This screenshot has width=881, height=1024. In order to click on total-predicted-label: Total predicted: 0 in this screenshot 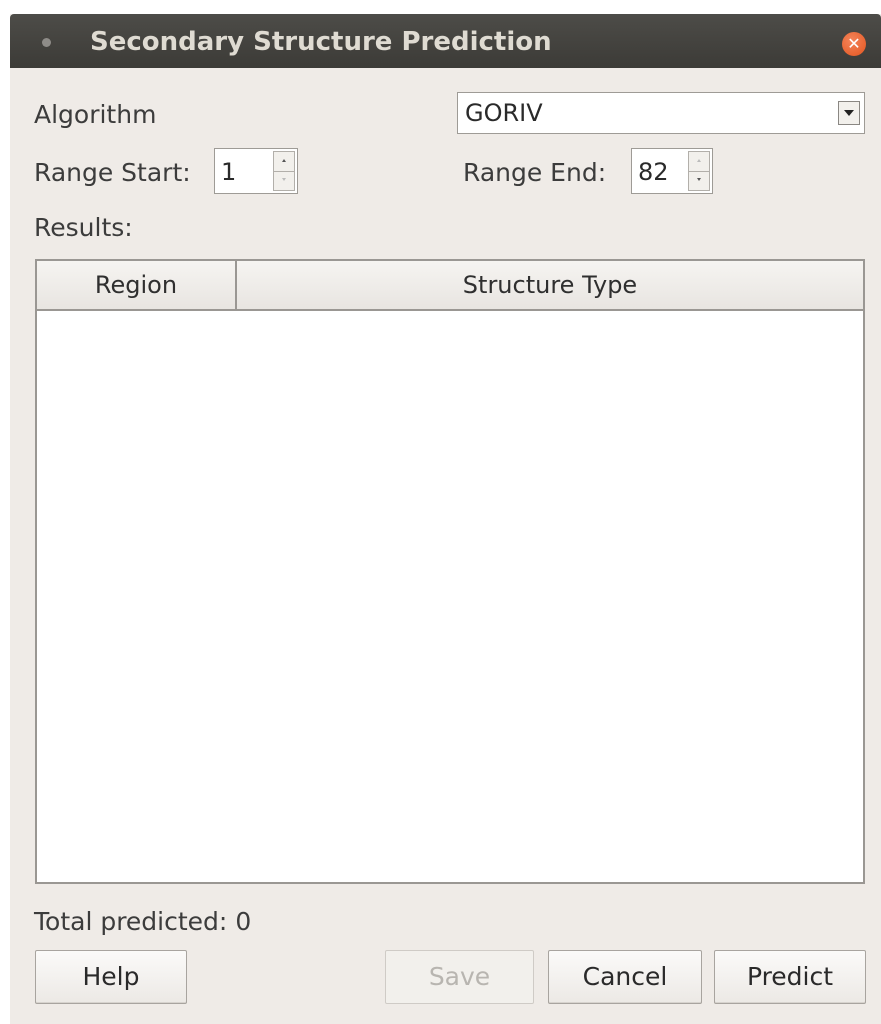, I will do `click(142, 921)`.